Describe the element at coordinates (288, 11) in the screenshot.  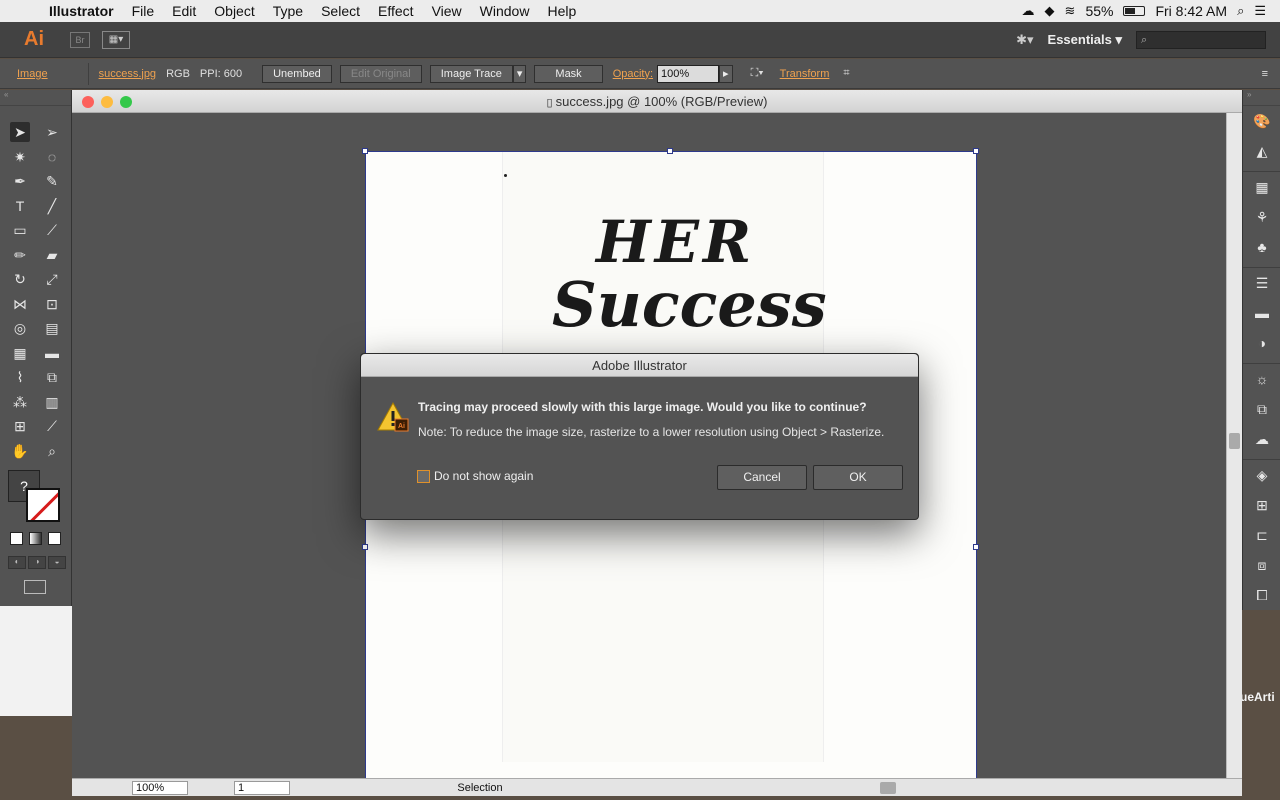
I see `menu-type: Type` at that location.